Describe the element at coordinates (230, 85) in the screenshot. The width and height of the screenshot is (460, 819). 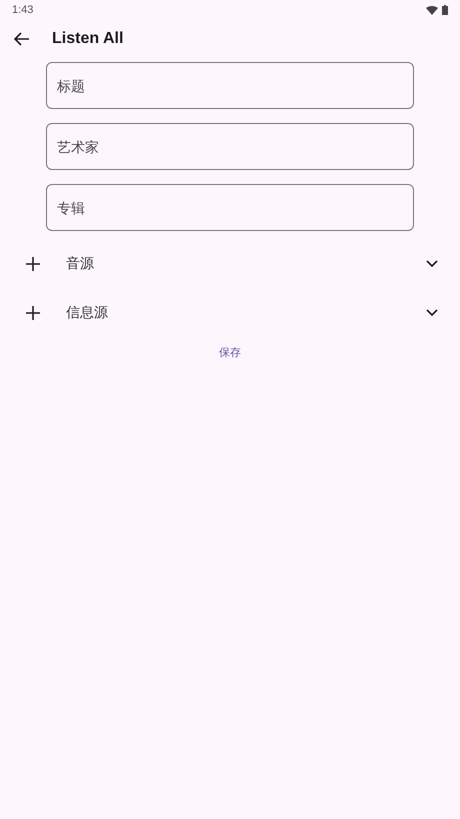
I see `input-field: 标题` at that location.